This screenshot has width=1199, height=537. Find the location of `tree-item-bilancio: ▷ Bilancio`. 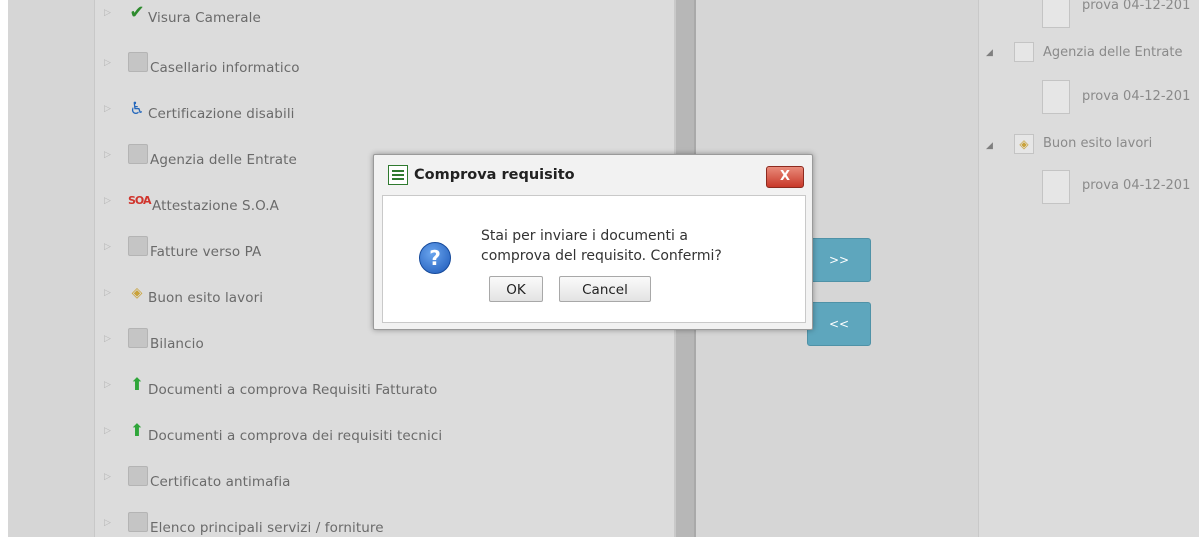

tree-item-bilancio: ▷ Bilancio is located at coordinates (154, 339).